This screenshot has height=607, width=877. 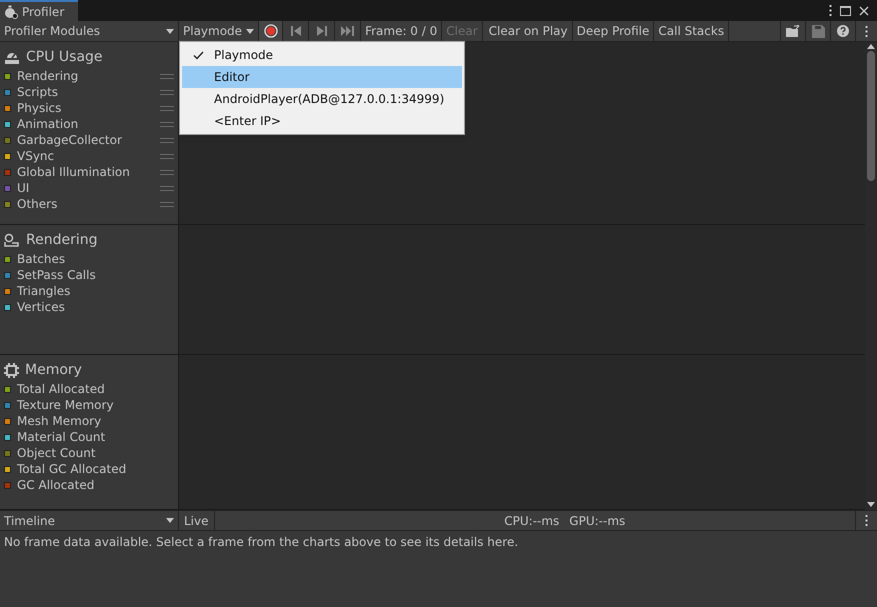 What do you see at coordinates (95, 437) in the screenshot?
I see `series-label: Material Count` at bounding box center [95, 437].